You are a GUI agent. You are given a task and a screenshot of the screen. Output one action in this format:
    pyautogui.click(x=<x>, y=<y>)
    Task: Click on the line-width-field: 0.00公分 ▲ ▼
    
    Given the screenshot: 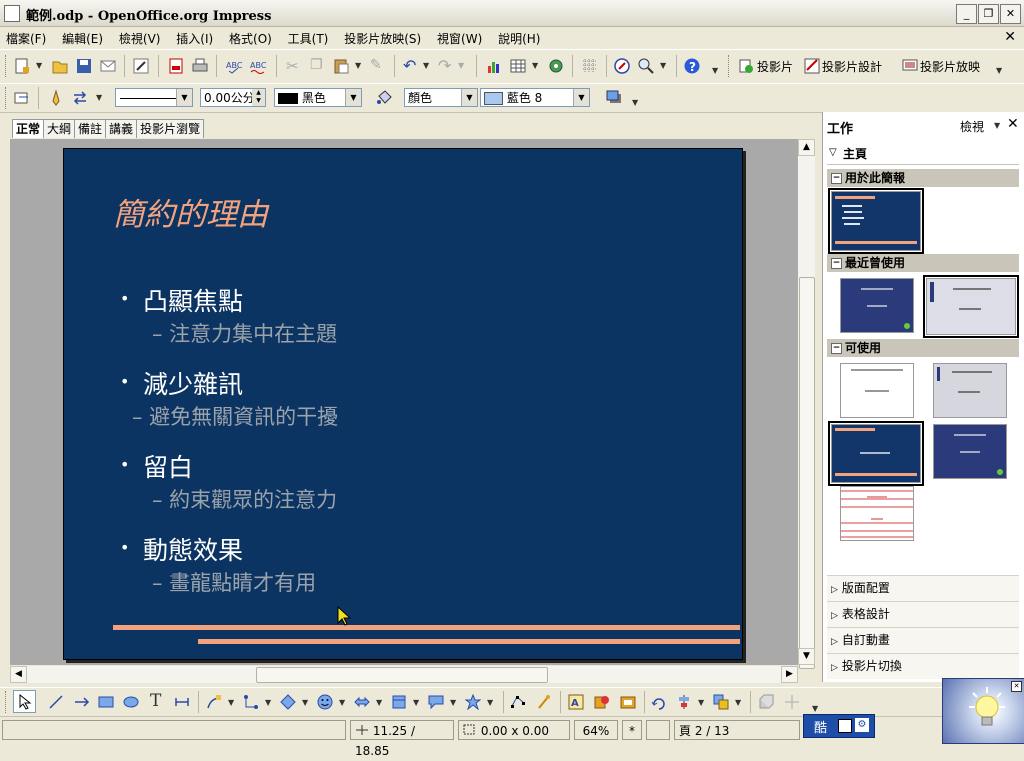 What is the action you would take?
    pyautogui.click(x=233, y=97)
    